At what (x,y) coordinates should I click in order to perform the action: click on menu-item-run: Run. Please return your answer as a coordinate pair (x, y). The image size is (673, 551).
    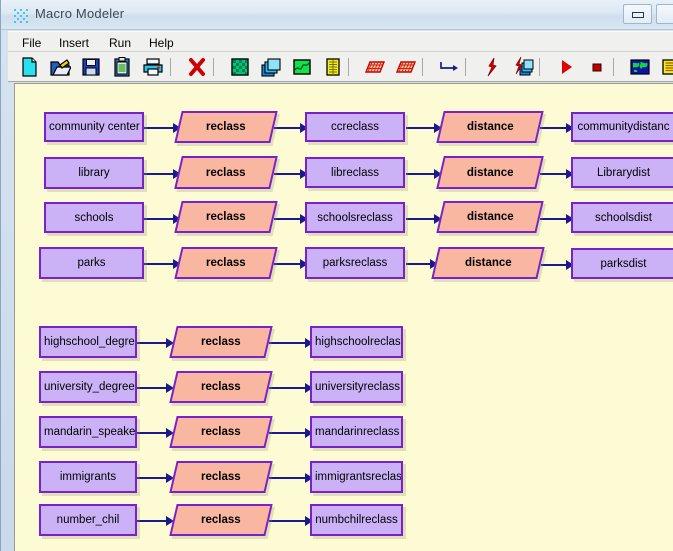
    Looking at the image, I should click on (120, 43).